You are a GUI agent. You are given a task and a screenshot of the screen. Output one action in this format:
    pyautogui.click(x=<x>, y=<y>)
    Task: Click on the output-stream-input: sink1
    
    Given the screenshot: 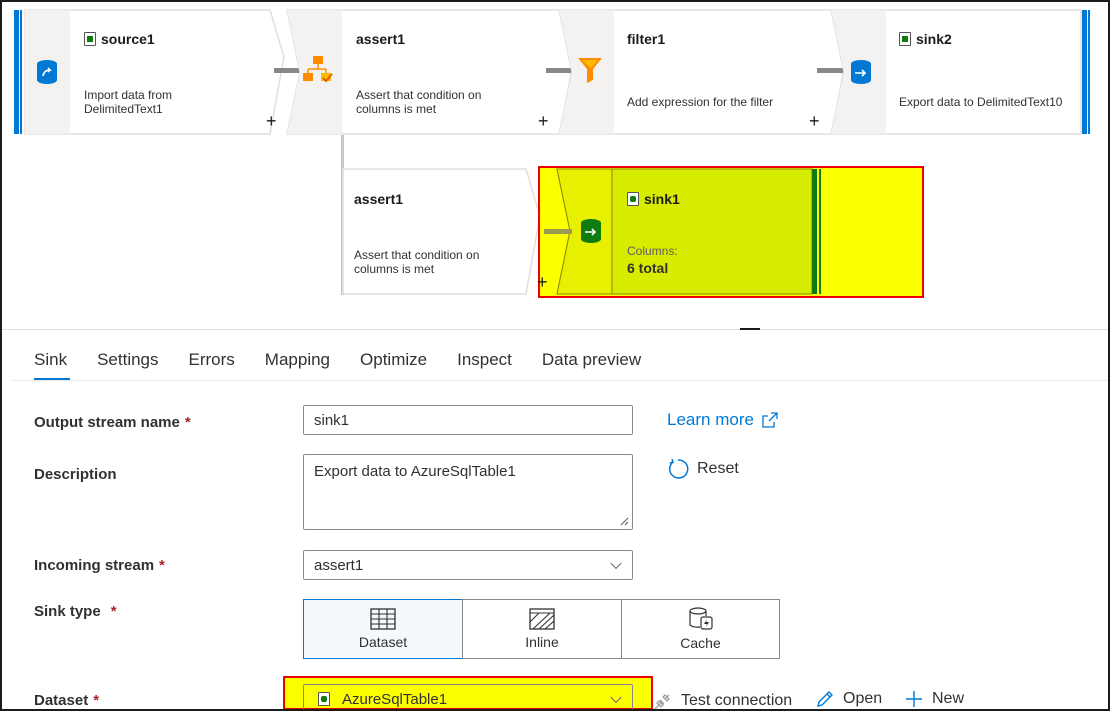 What is the action you would take?
    pyautogui.click(x=468, y=420)
    